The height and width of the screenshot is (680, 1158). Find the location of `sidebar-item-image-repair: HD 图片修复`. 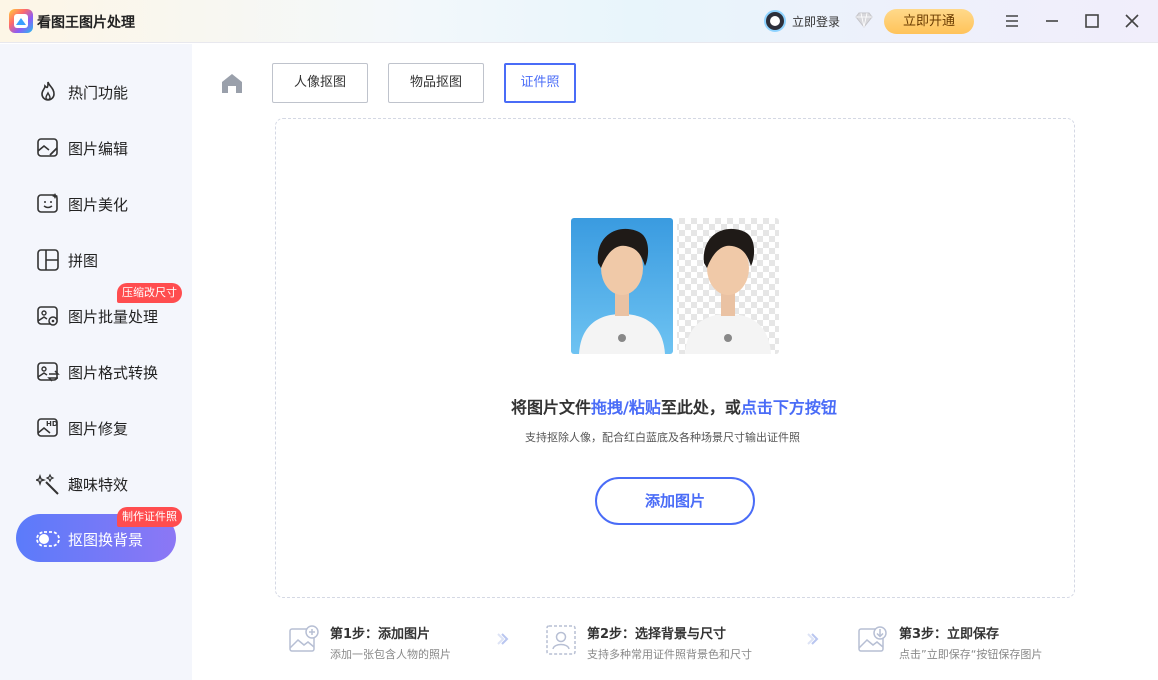

sidebar-item-image-repair: HD 图片修复 is located at coordinates (96, 427).